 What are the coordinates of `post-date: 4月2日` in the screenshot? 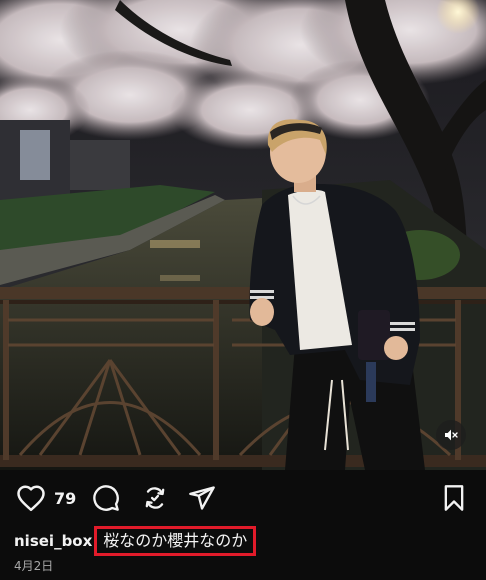 It's located at (34, 566).